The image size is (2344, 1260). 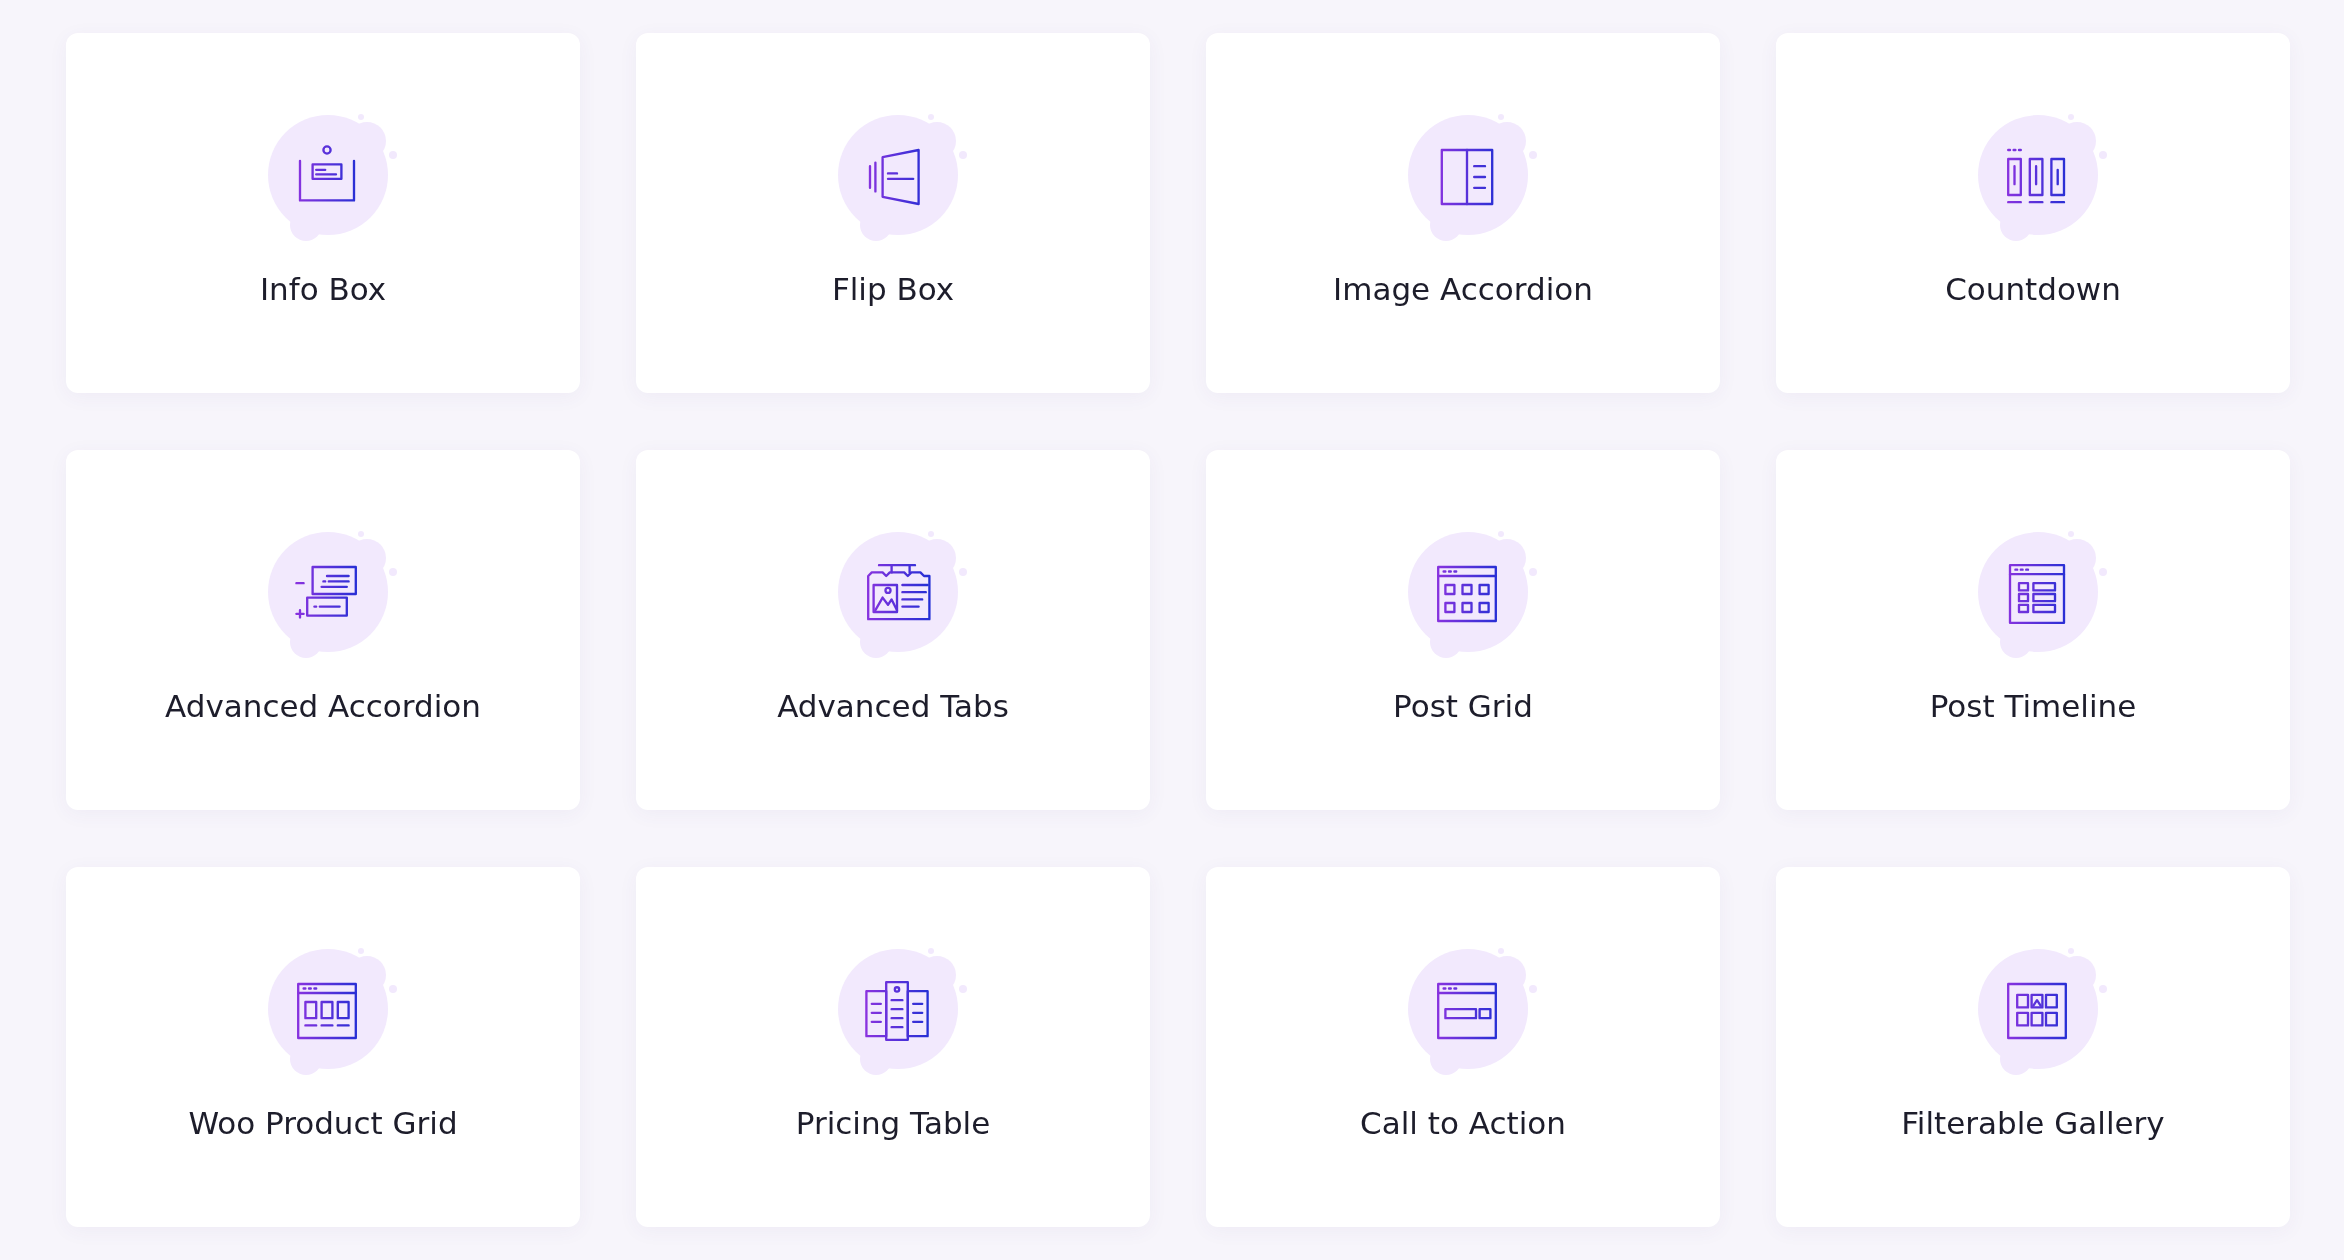 I want to click on widget-card: Call to Action, so click(x=1463, y=1047).